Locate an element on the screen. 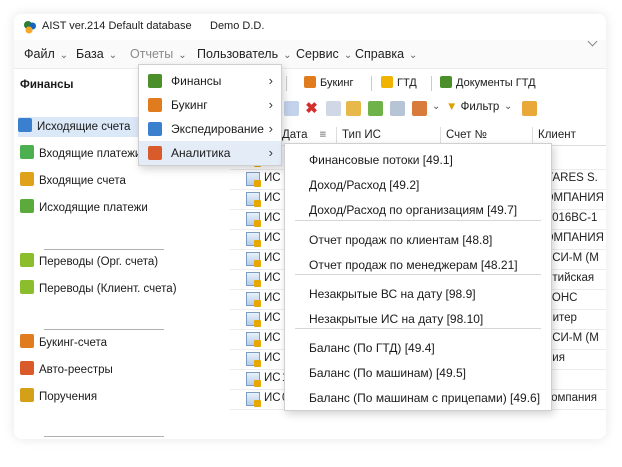 The height and width of the screenshot is (467, 622). menu-file: Файл ⌄ is located at coordinates (46, 54).